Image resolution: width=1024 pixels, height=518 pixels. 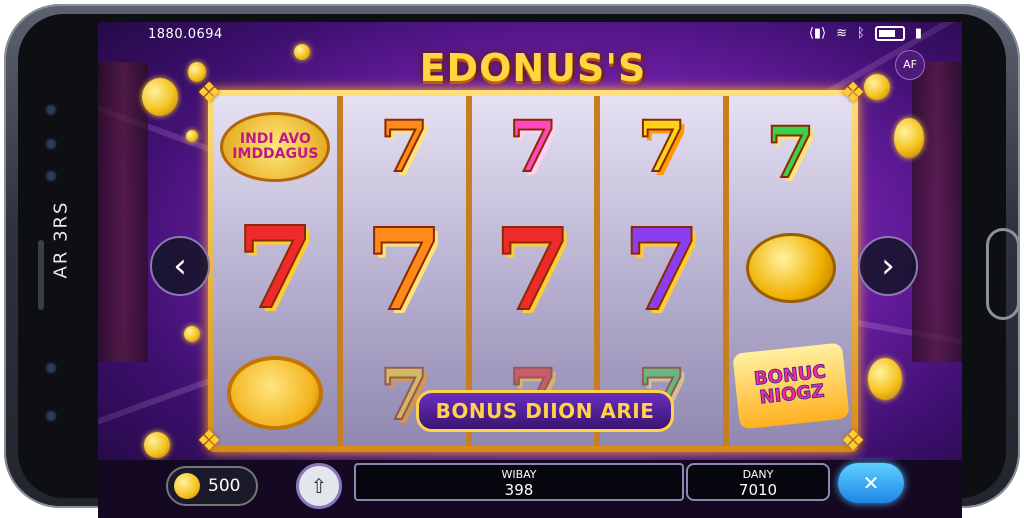 What do you see at coordinates (519, 474) in the screenshot?
I see `win-label: WIBAY` at bounding box center [519, 474].